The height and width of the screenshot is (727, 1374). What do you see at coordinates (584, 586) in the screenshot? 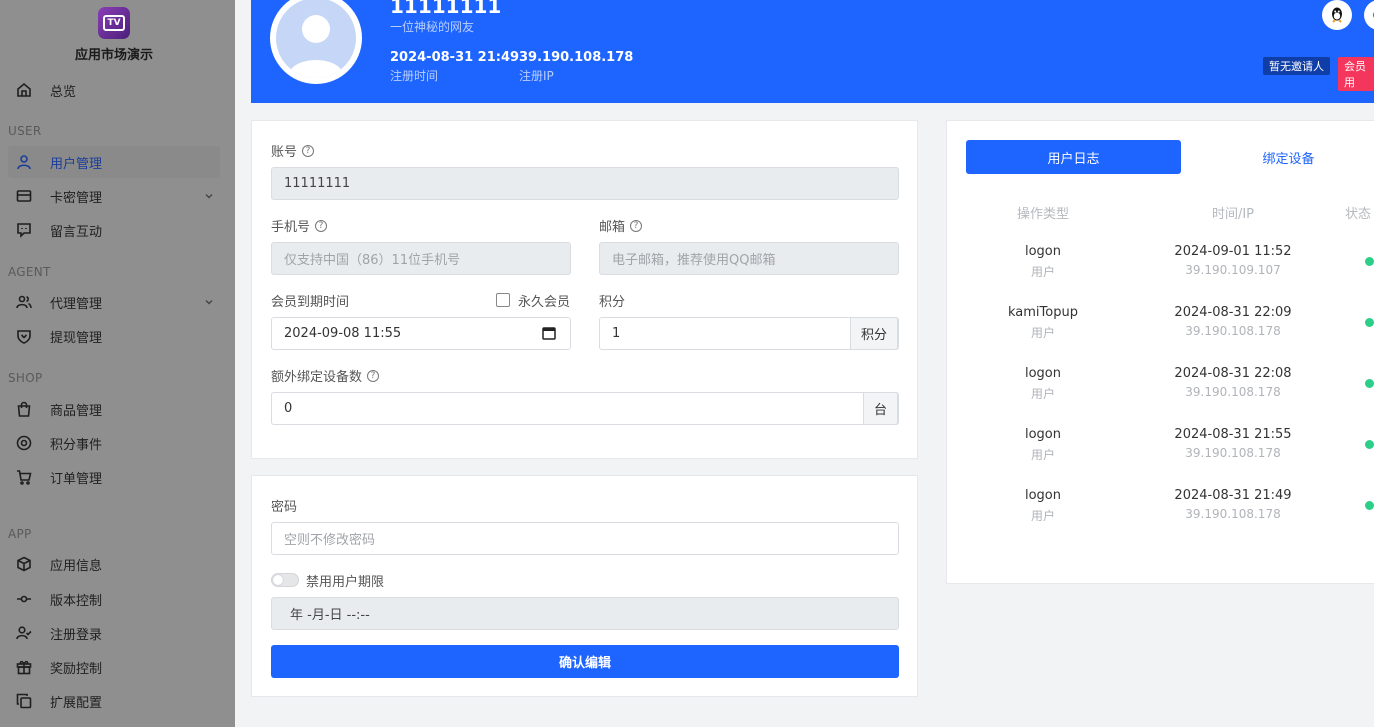
I see `password-card: 密码 空则不修改密码 禁用用户期限 年 -月-日 --:-- 确认编辑` at bounding box center [584, 586].